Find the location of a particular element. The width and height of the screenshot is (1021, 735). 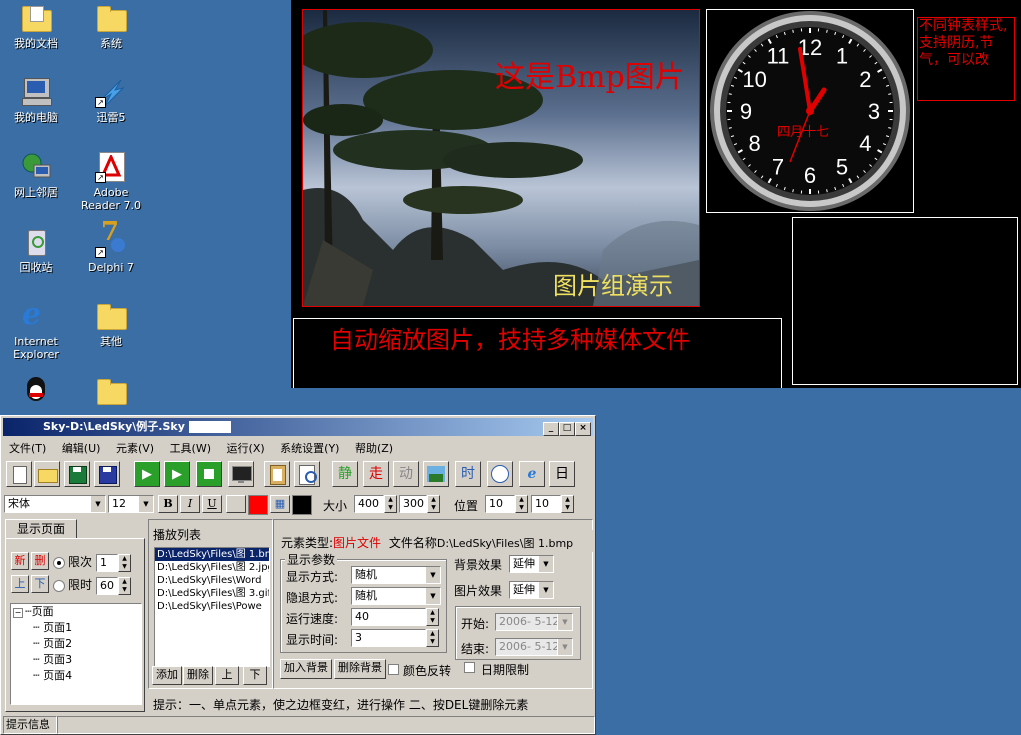

desktop-icon-system: 系统 is located at coordinates (111, 26).